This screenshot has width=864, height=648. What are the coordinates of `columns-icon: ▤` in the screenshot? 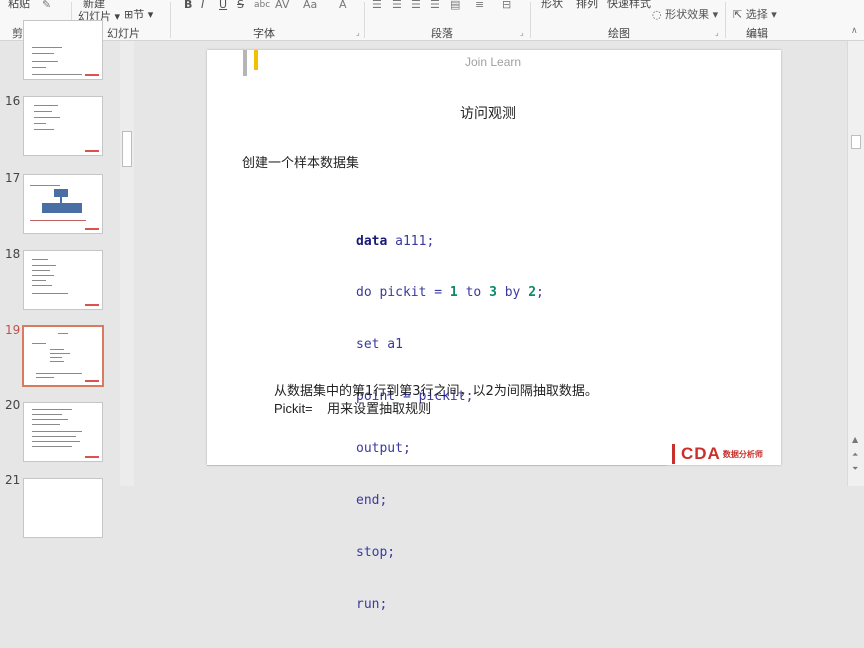 It's located at (455, 5).